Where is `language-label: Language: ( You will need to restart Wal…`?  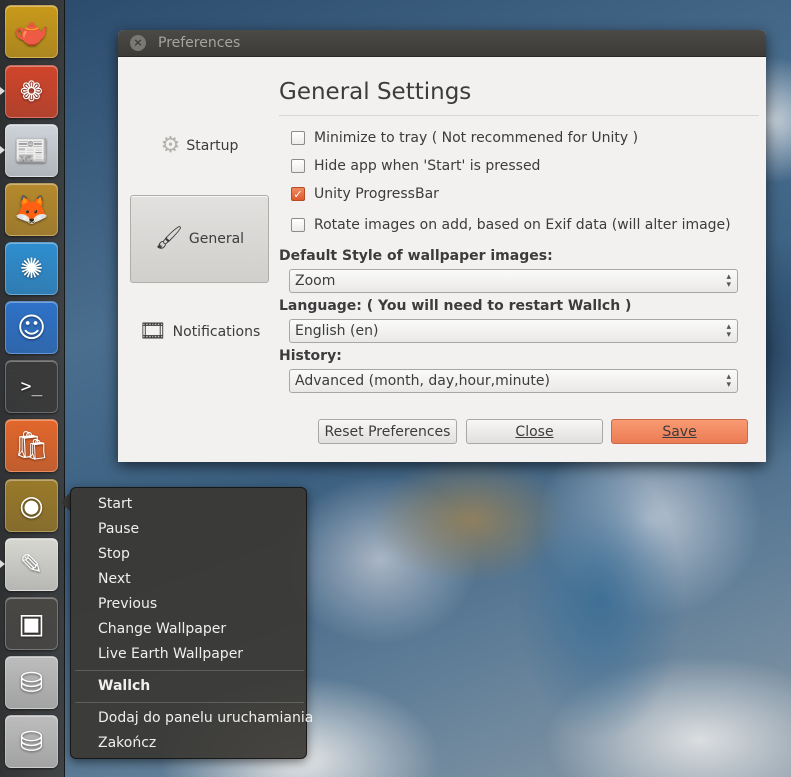
language-label: Language: ( You will need to restart Wal… is located at coordinates (455, 306).